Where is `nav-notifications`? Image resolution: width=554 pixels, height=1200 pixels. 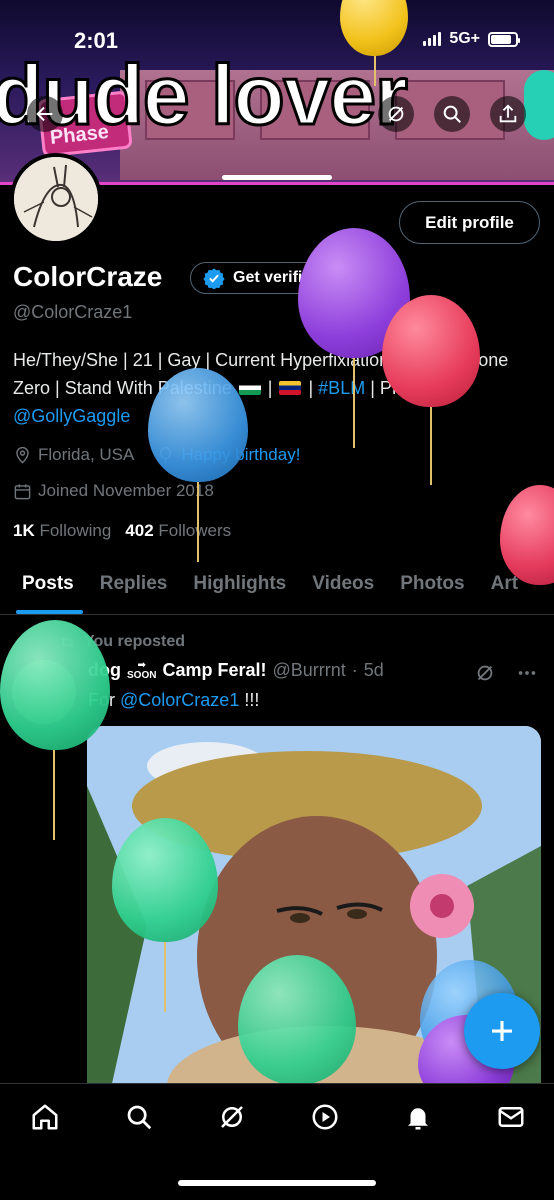
nav-notifications is located at coordinates (418, 1117).